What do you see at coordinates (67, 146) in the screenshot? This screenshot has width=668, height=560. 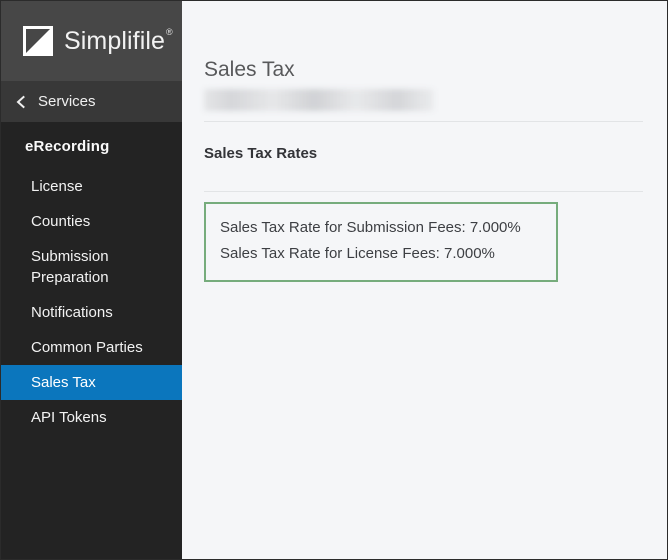 I see `sidebar-section-erecording: eRecording` at bounding box center [67, 146].